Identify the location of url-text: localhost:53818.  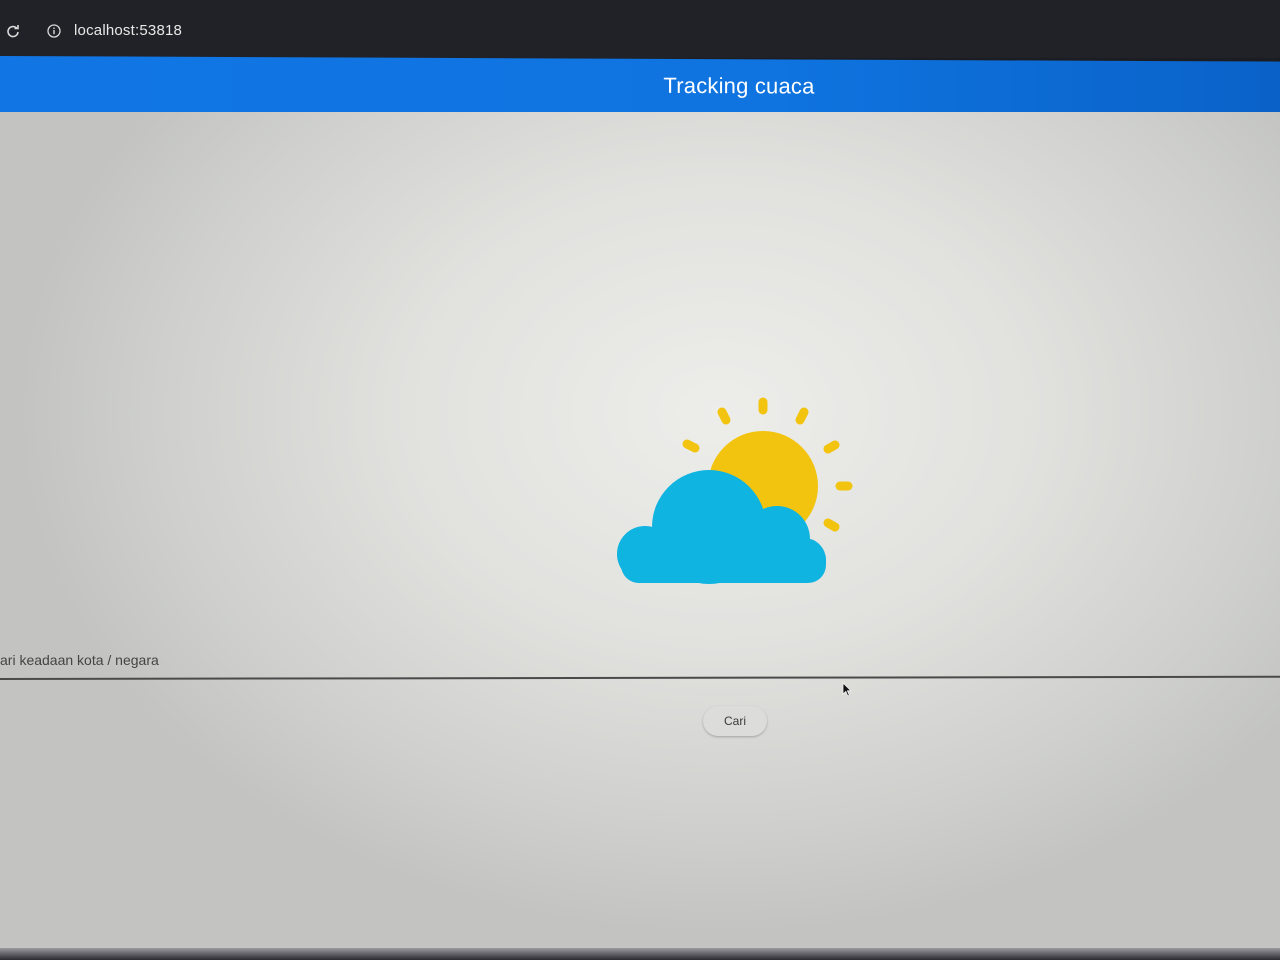
(128, 30).